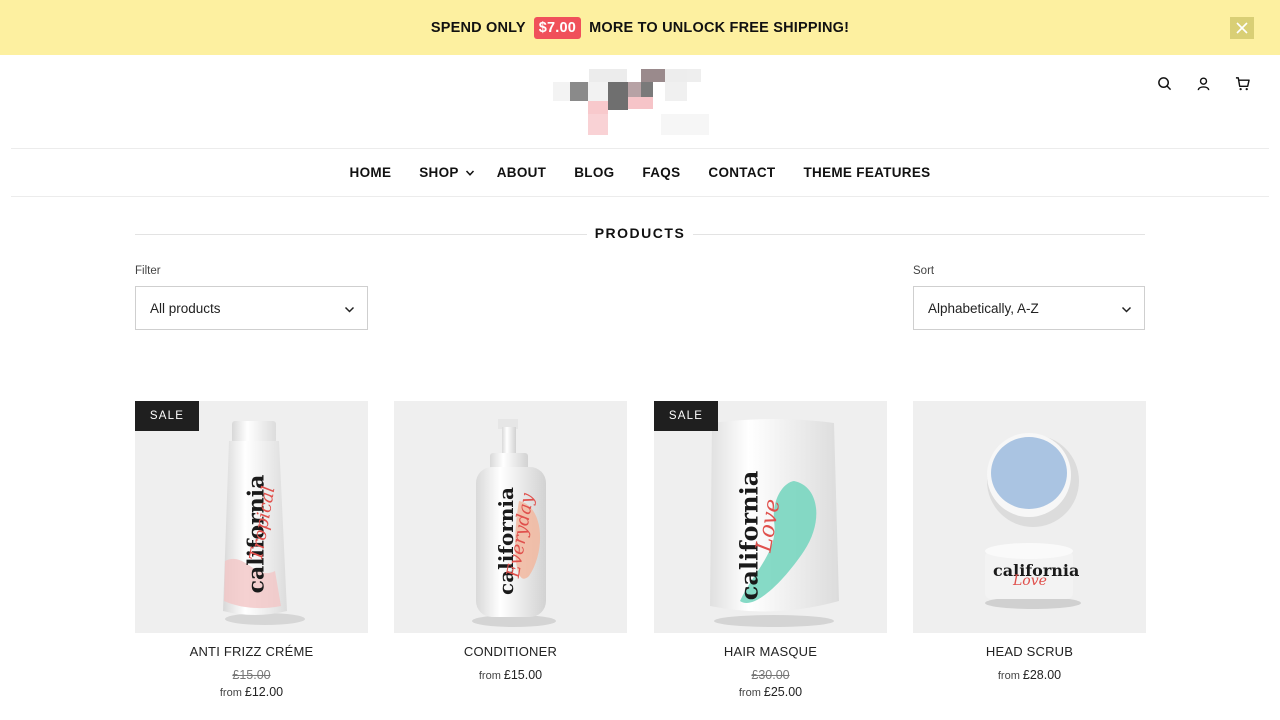 Image resolution: width=1280 pixels, height=720 pixels. I want to click on nav-item-shop: SHOP, so click(446, 172).